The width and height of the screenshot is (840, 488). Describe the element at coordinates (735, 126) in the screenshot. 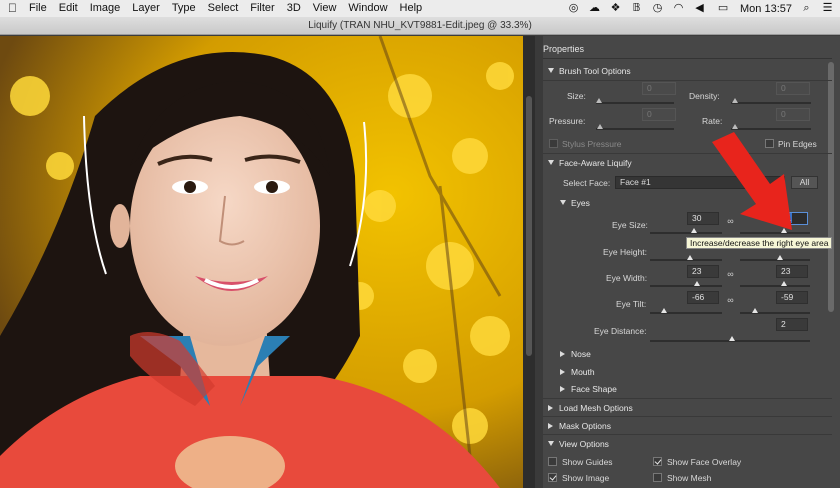

I see `rate-slider-knob` at that location.